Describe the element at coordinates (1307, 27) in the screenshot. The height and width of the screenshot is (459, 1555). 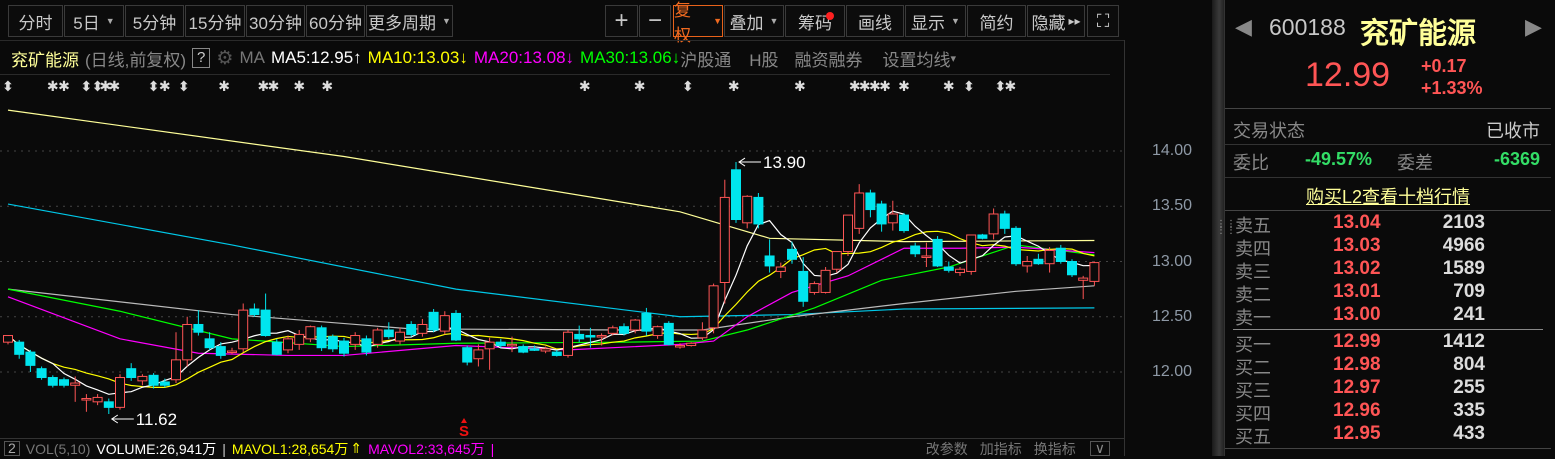
I see `stock-code: 600188` at that location.